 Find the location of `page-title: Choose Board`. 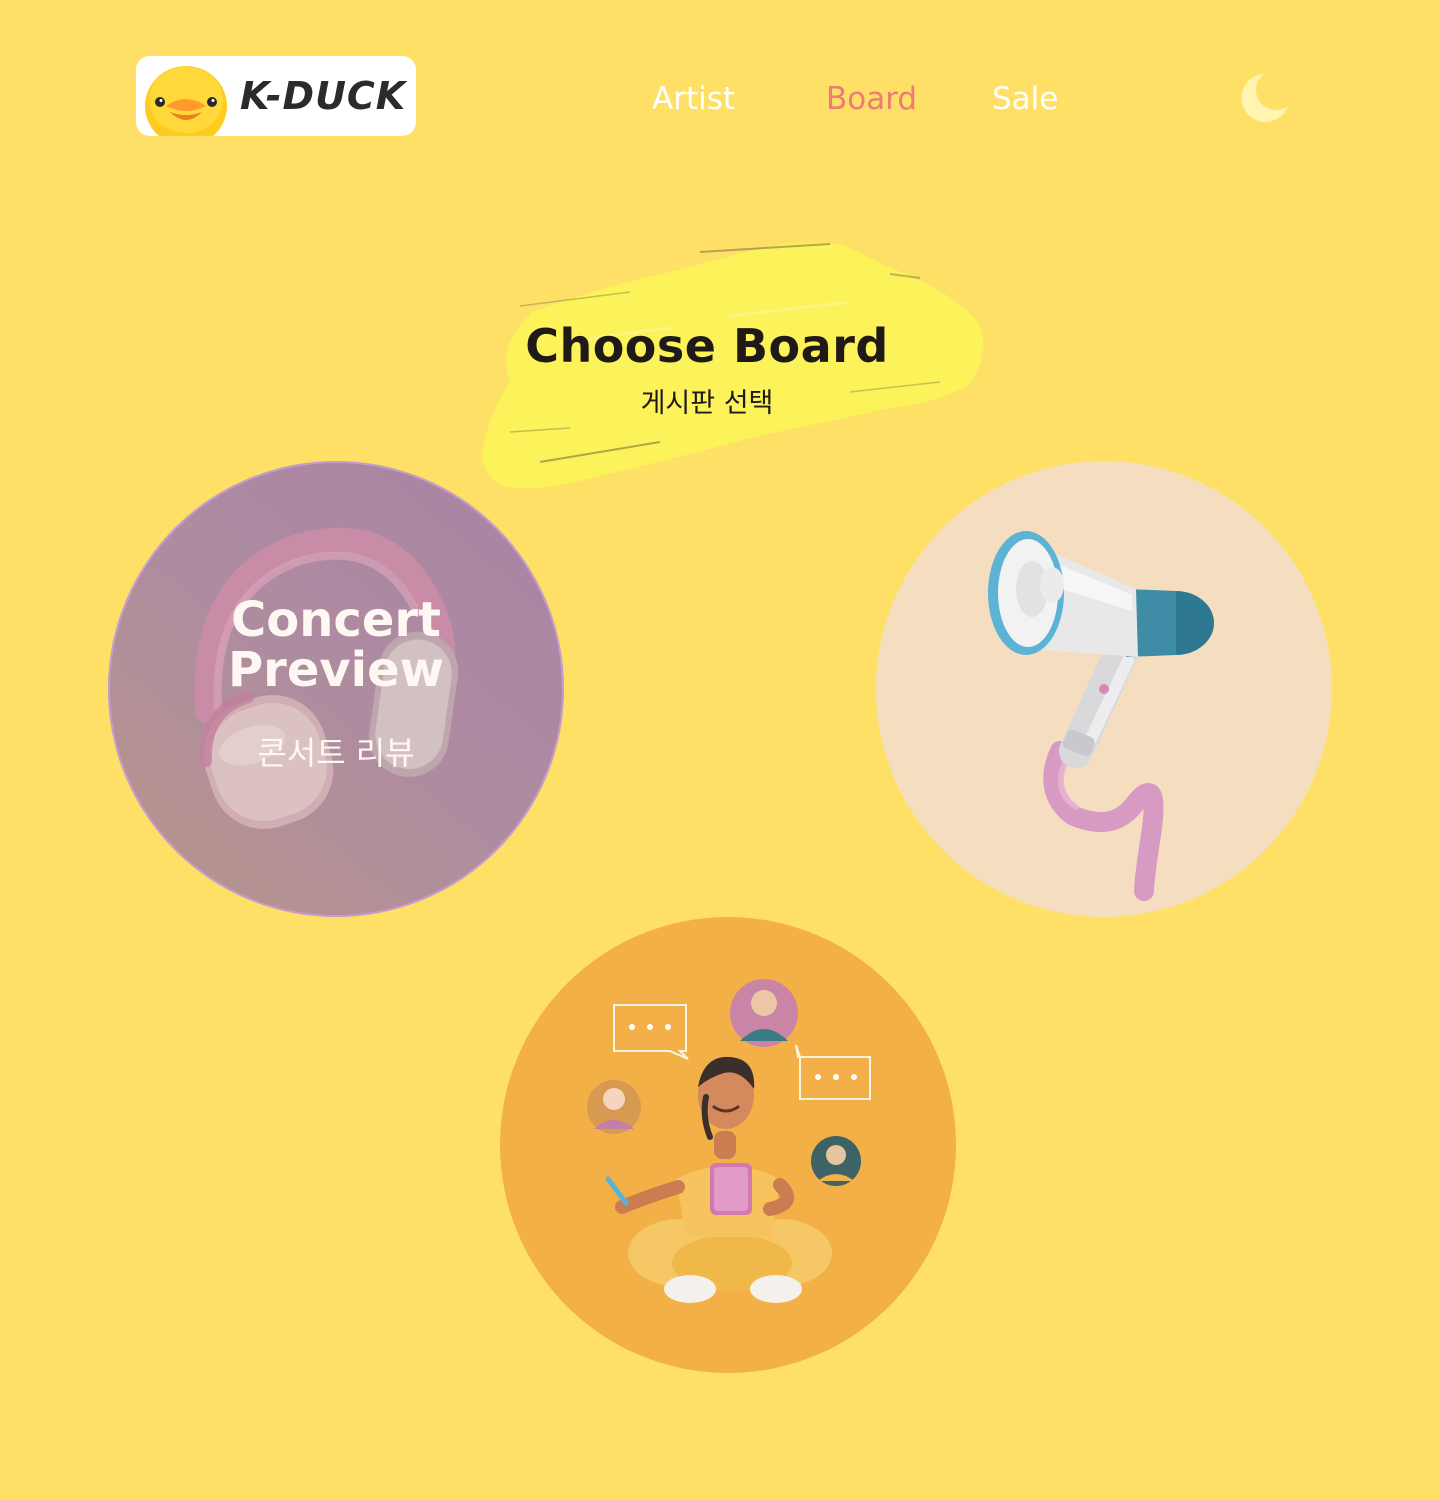

page-title: Choose Board is located at coordinates (707, 346).